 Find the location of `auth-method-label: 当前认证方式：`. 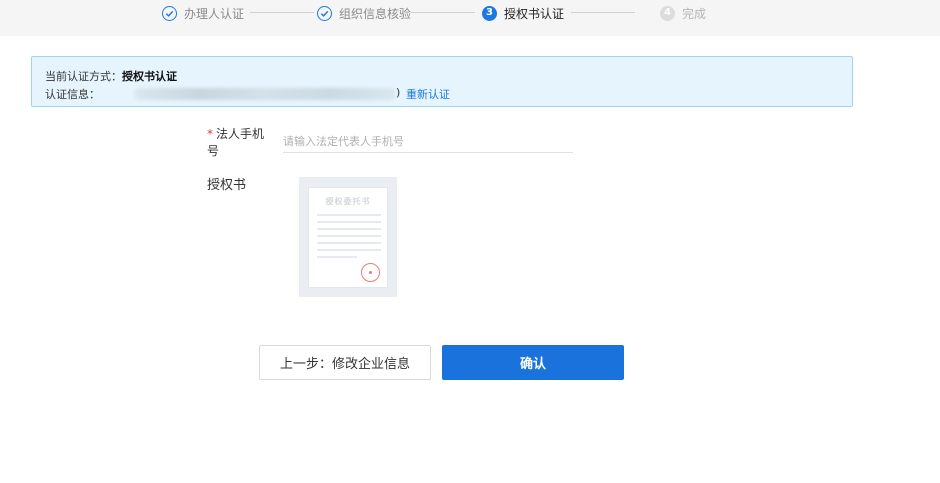

auth-method-label: 当前认证方式： is located at coordinates (83, 76).